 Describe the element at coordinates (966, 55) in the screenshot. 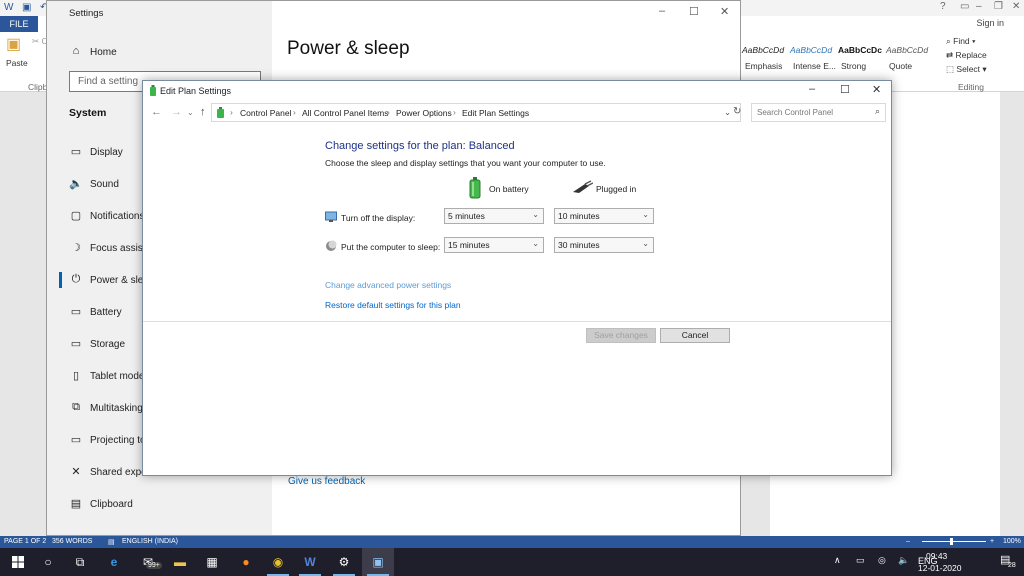

I see `replace-button: ⇄ Replace` at that location.